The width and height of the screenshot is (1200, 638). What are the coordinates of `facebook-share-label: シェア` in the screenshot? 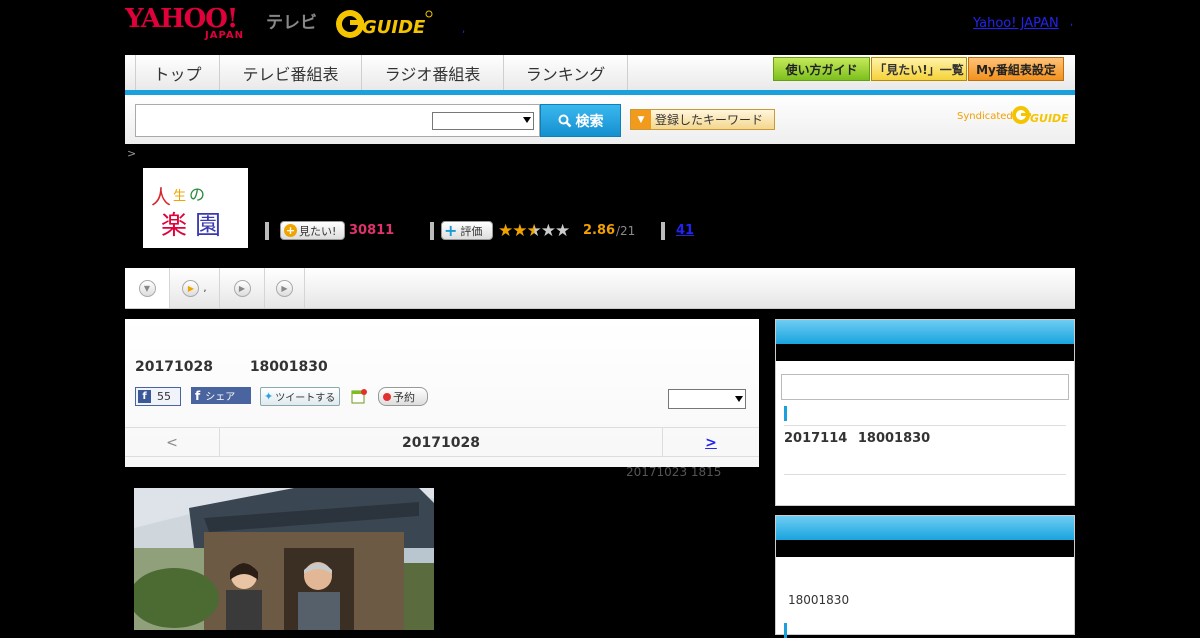 It's located at (220, 397).